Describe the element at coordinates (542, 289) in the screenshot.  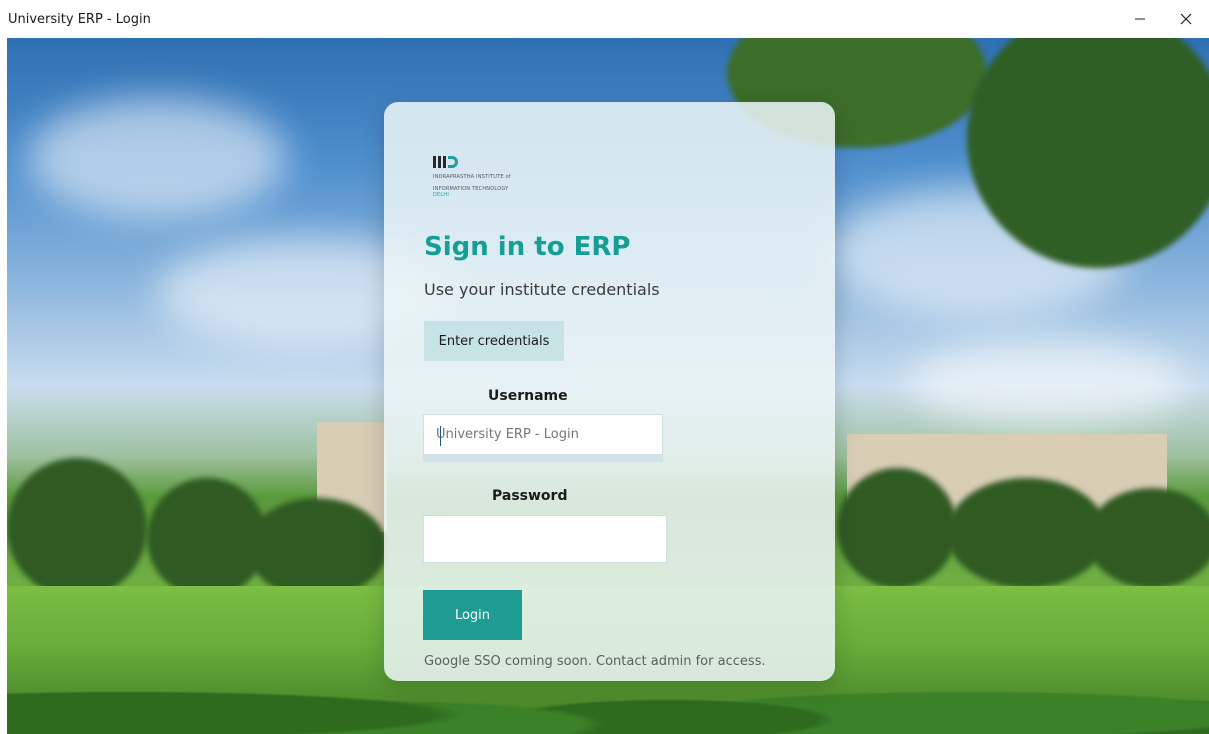
I see `page-subtitle: Use your institute credentials` at that location.